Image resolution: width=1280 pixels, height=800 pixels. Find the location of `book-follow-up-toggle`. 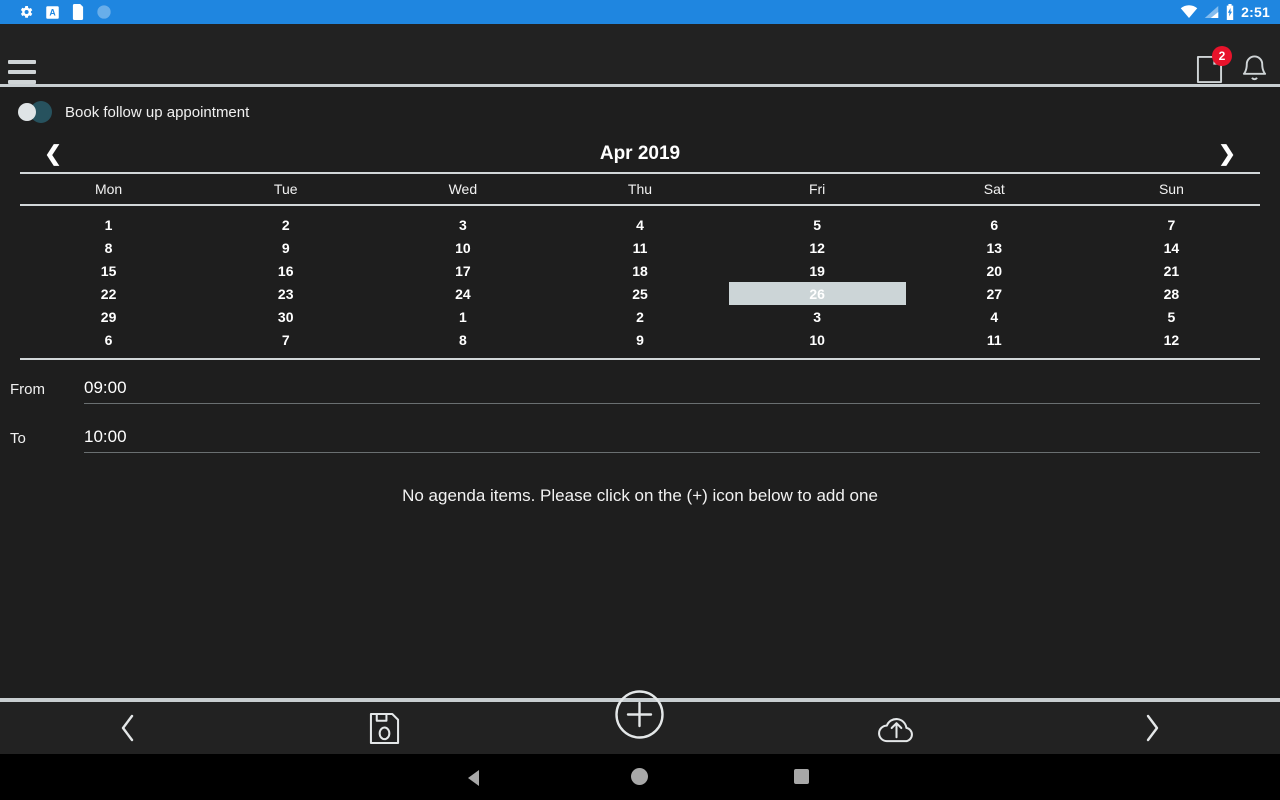

book-follow-up-toggle is located at coordinates (35, 112).